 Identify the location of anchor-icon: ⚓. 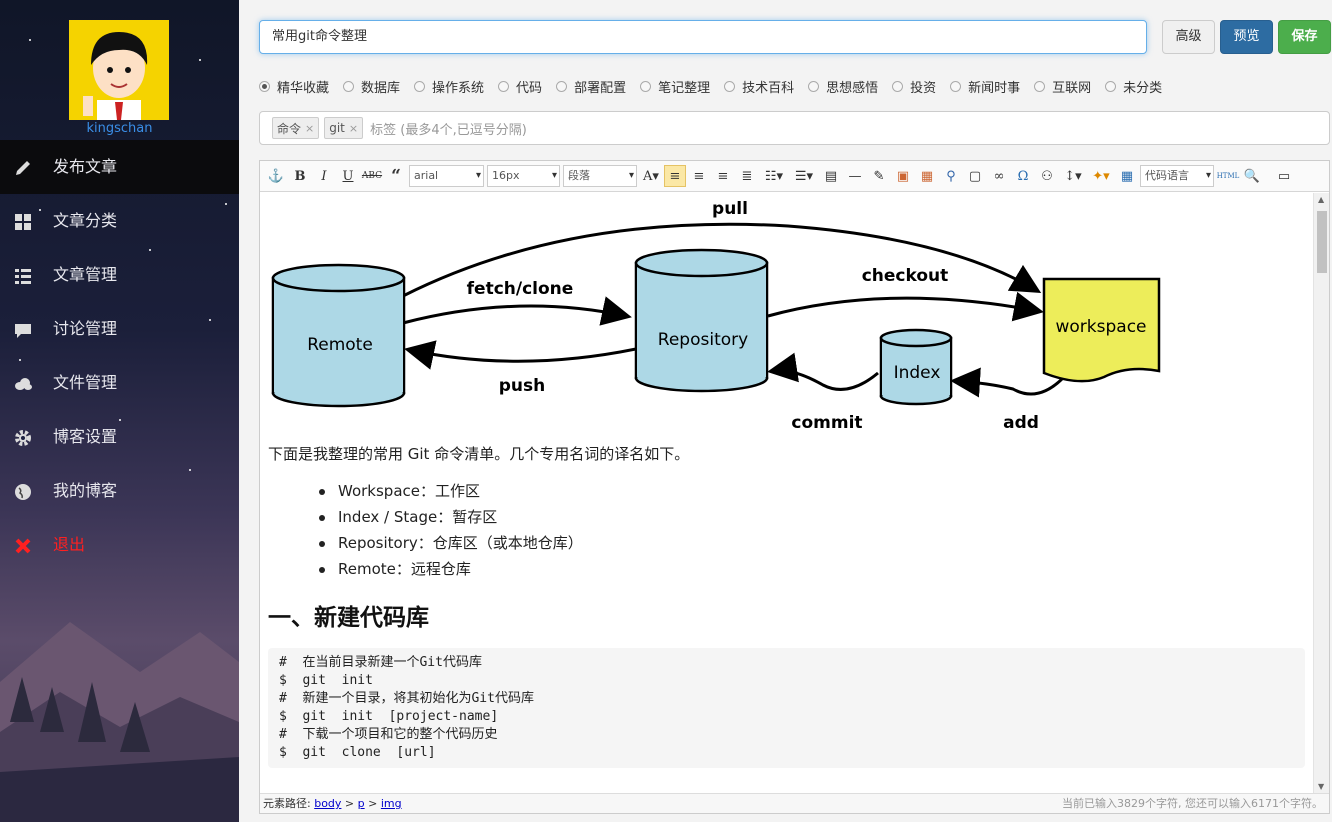
(276, 176).